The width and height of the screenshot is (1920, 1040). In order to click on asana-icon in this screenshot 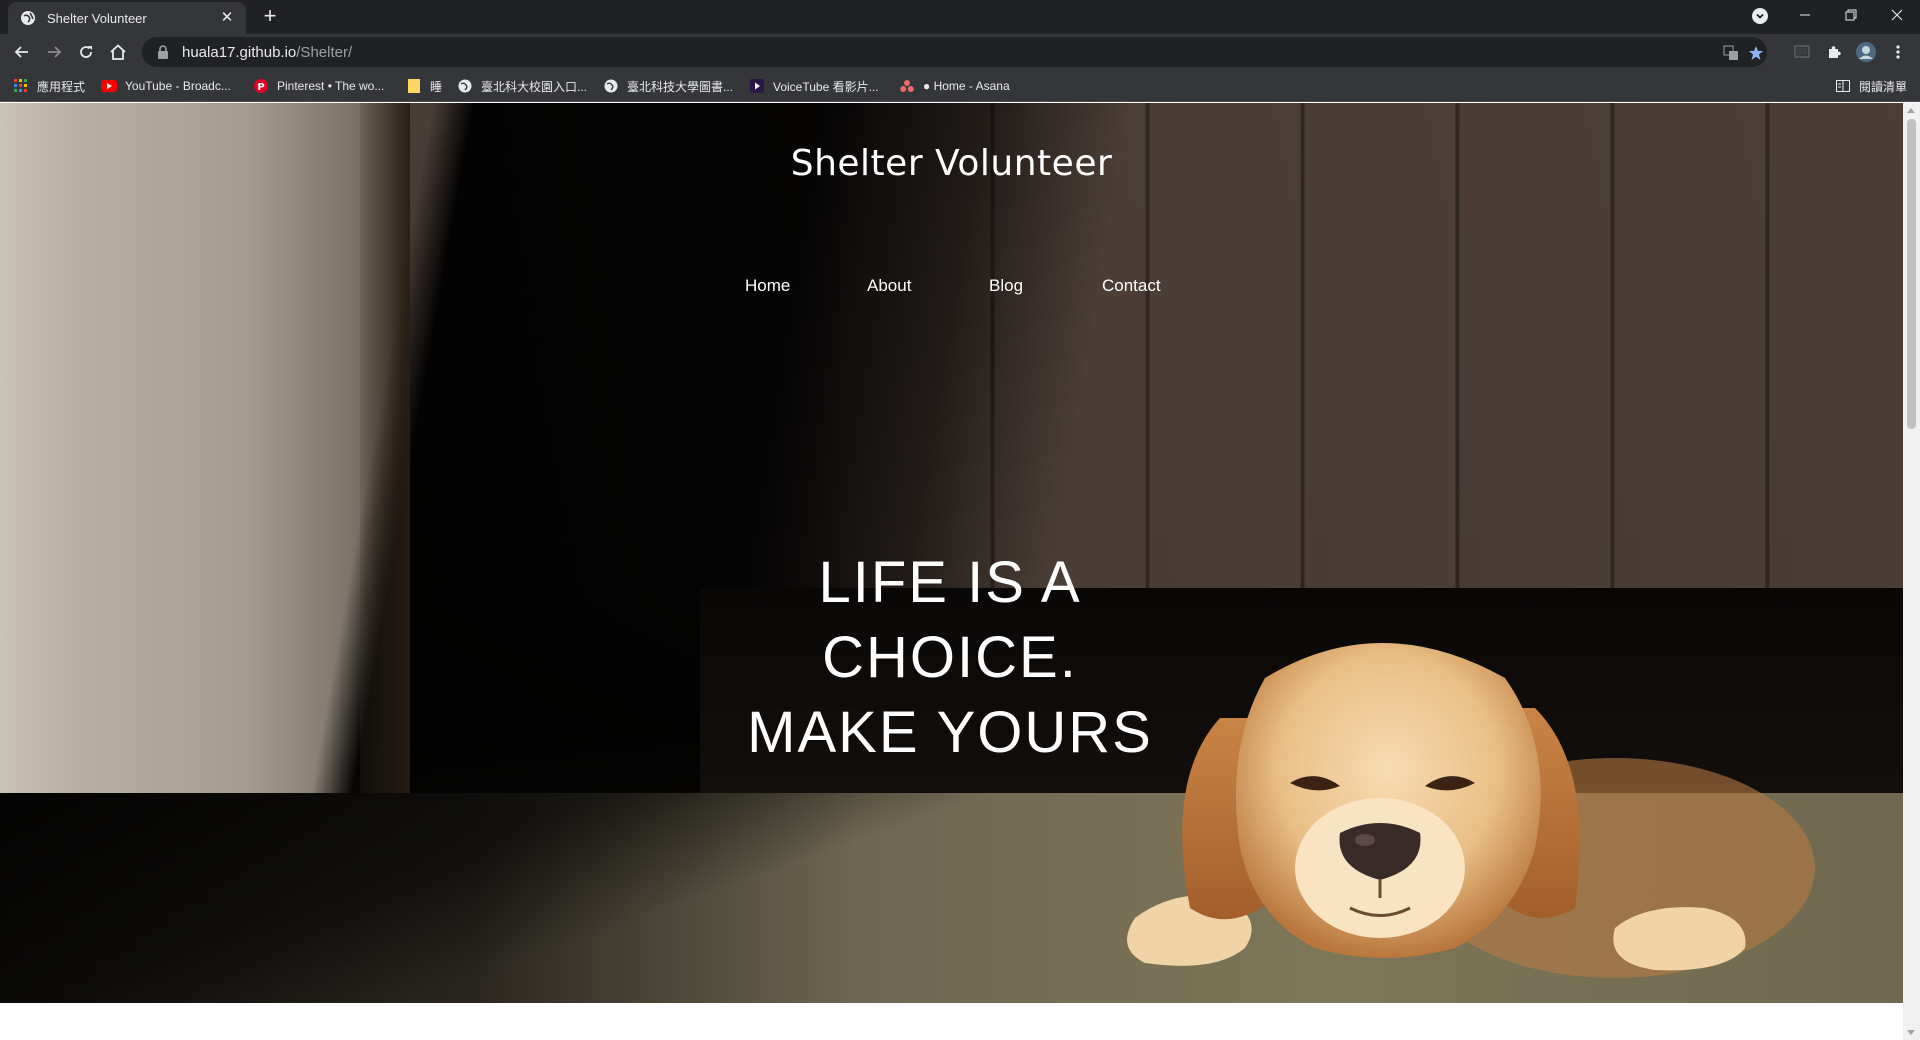, I will do `click(907, 86)`.